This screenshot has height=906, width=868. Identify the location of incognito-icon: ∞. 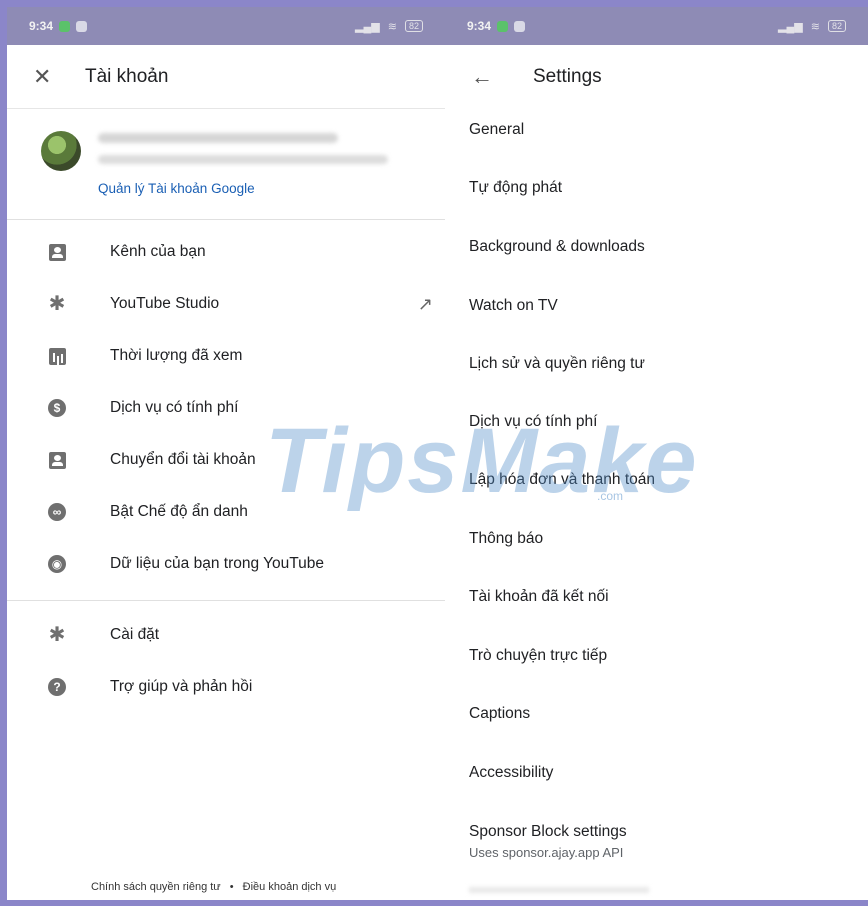
(57, 512).